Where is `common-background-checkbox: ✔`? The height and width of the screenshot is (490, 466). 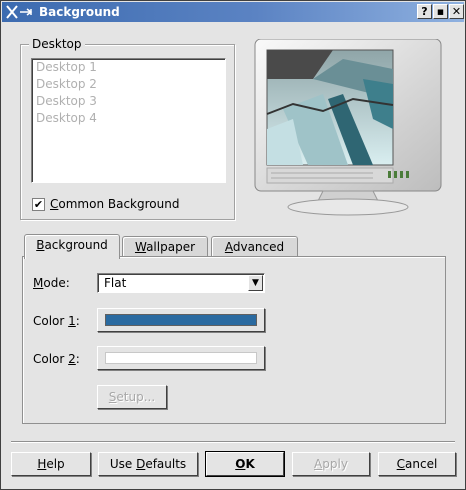 common-background-checkbox: ✔ is located at coordinates (38, 204).